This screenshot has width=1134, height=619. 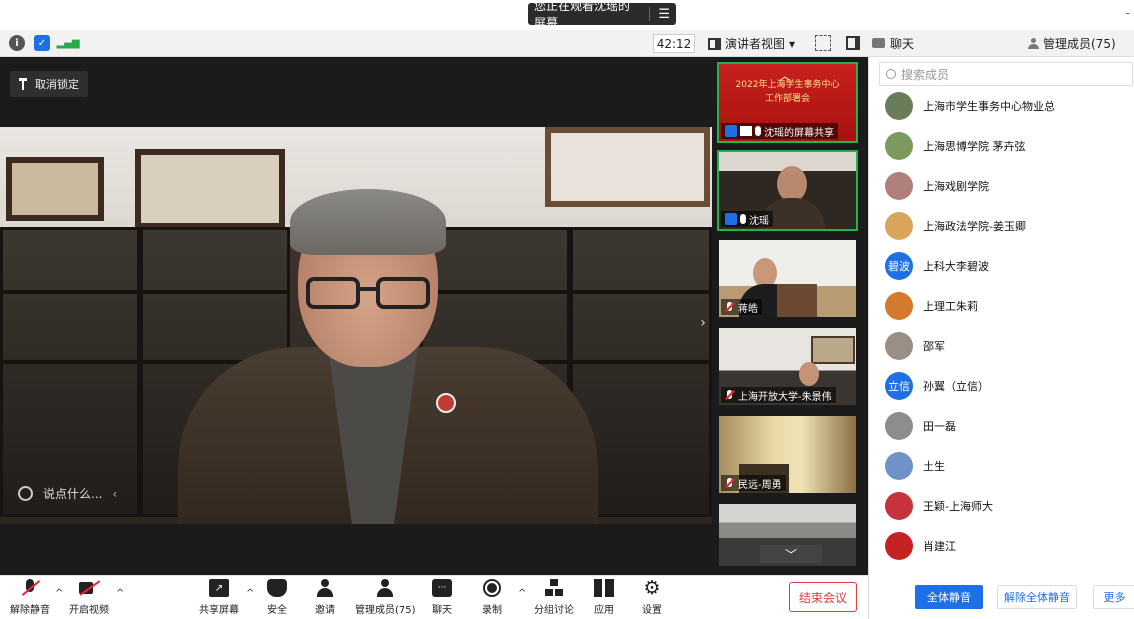 I want to click on thumbnail-participant: 民远-周勇, so click(x=787, y=454).